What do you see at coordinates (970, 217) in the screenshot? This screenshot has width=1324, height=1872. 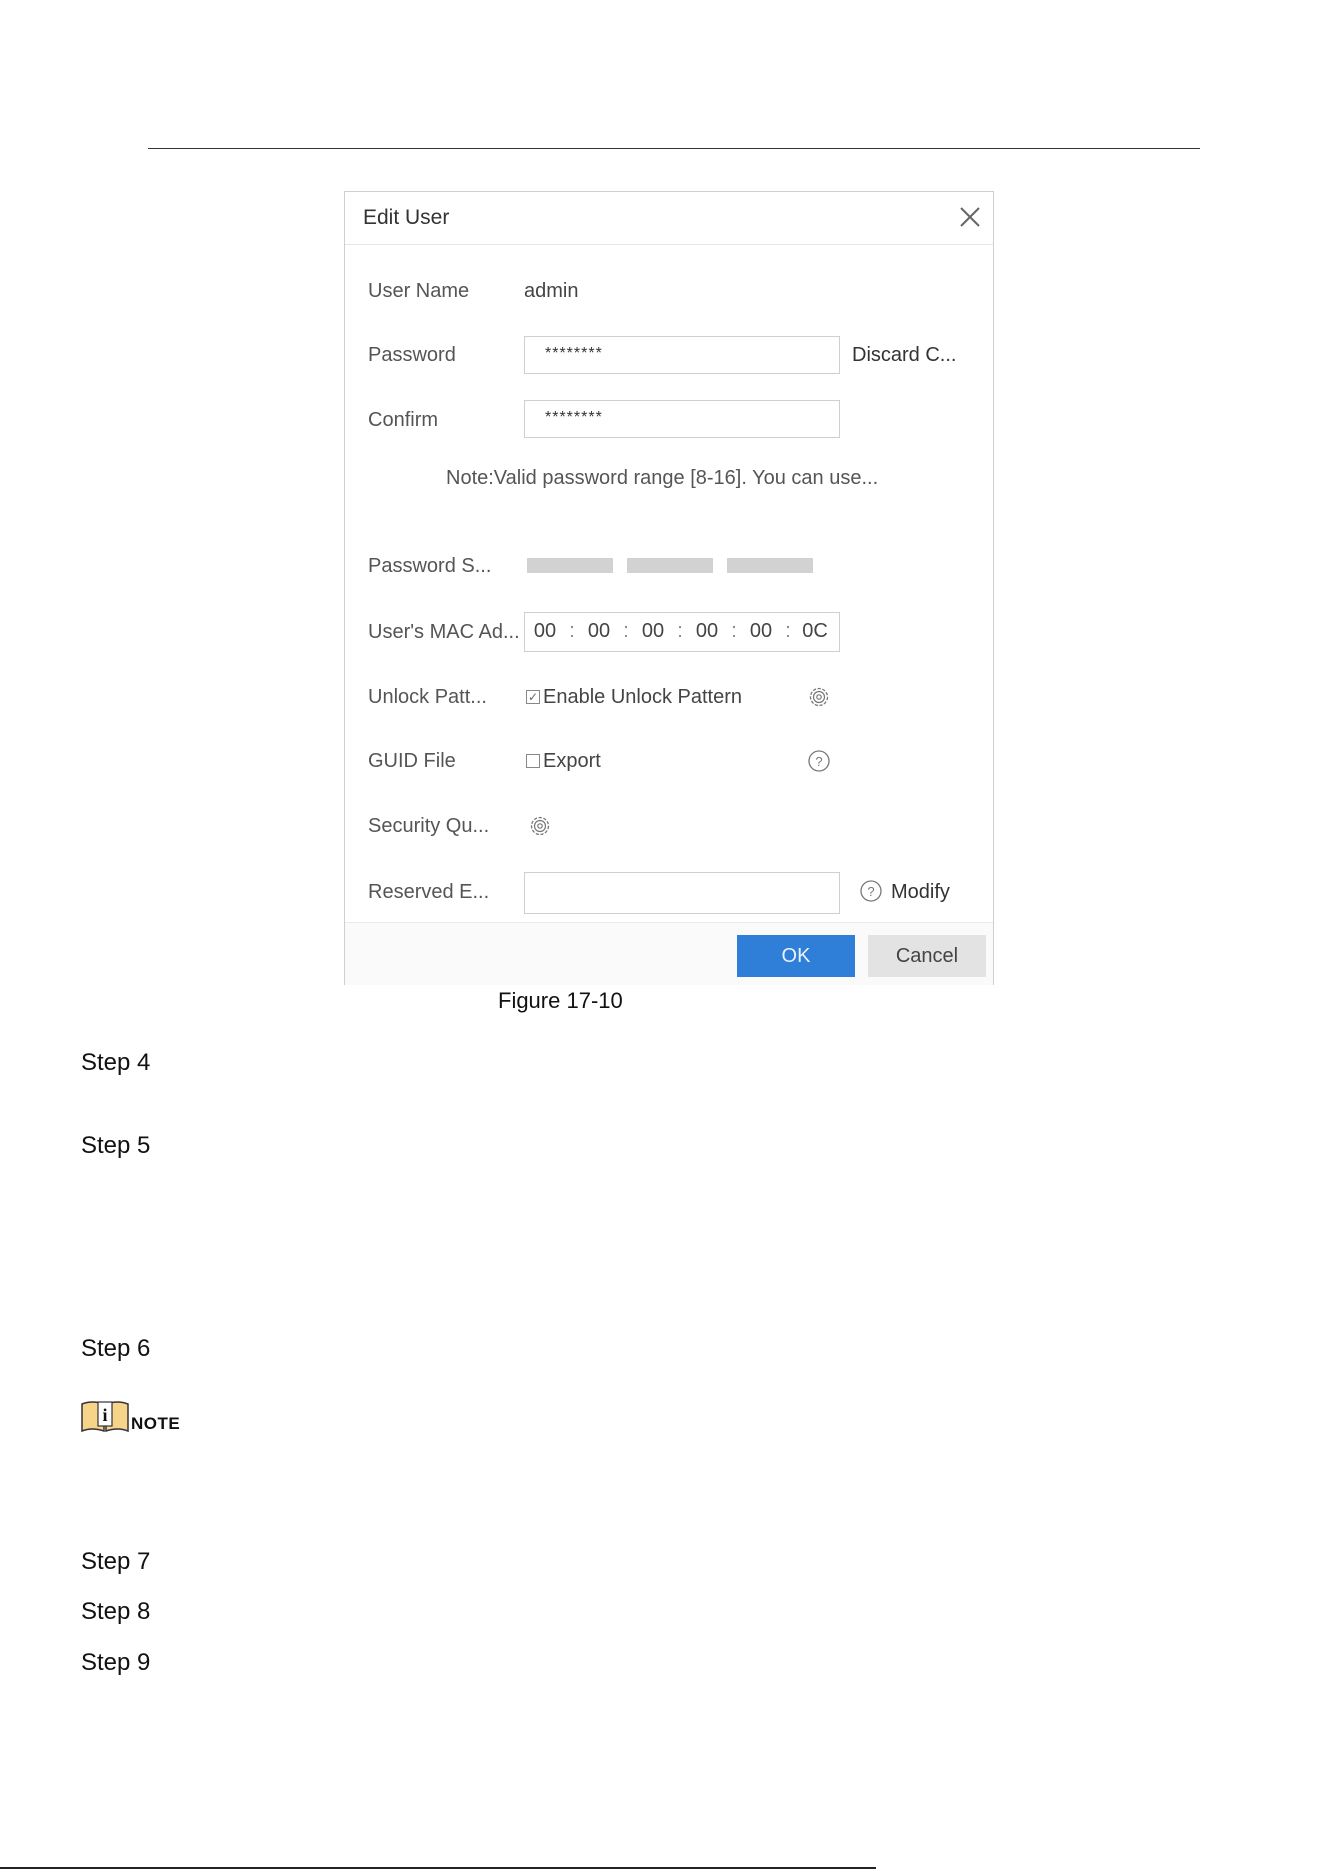 I see `close-icon` at bounding box center [970, 217].